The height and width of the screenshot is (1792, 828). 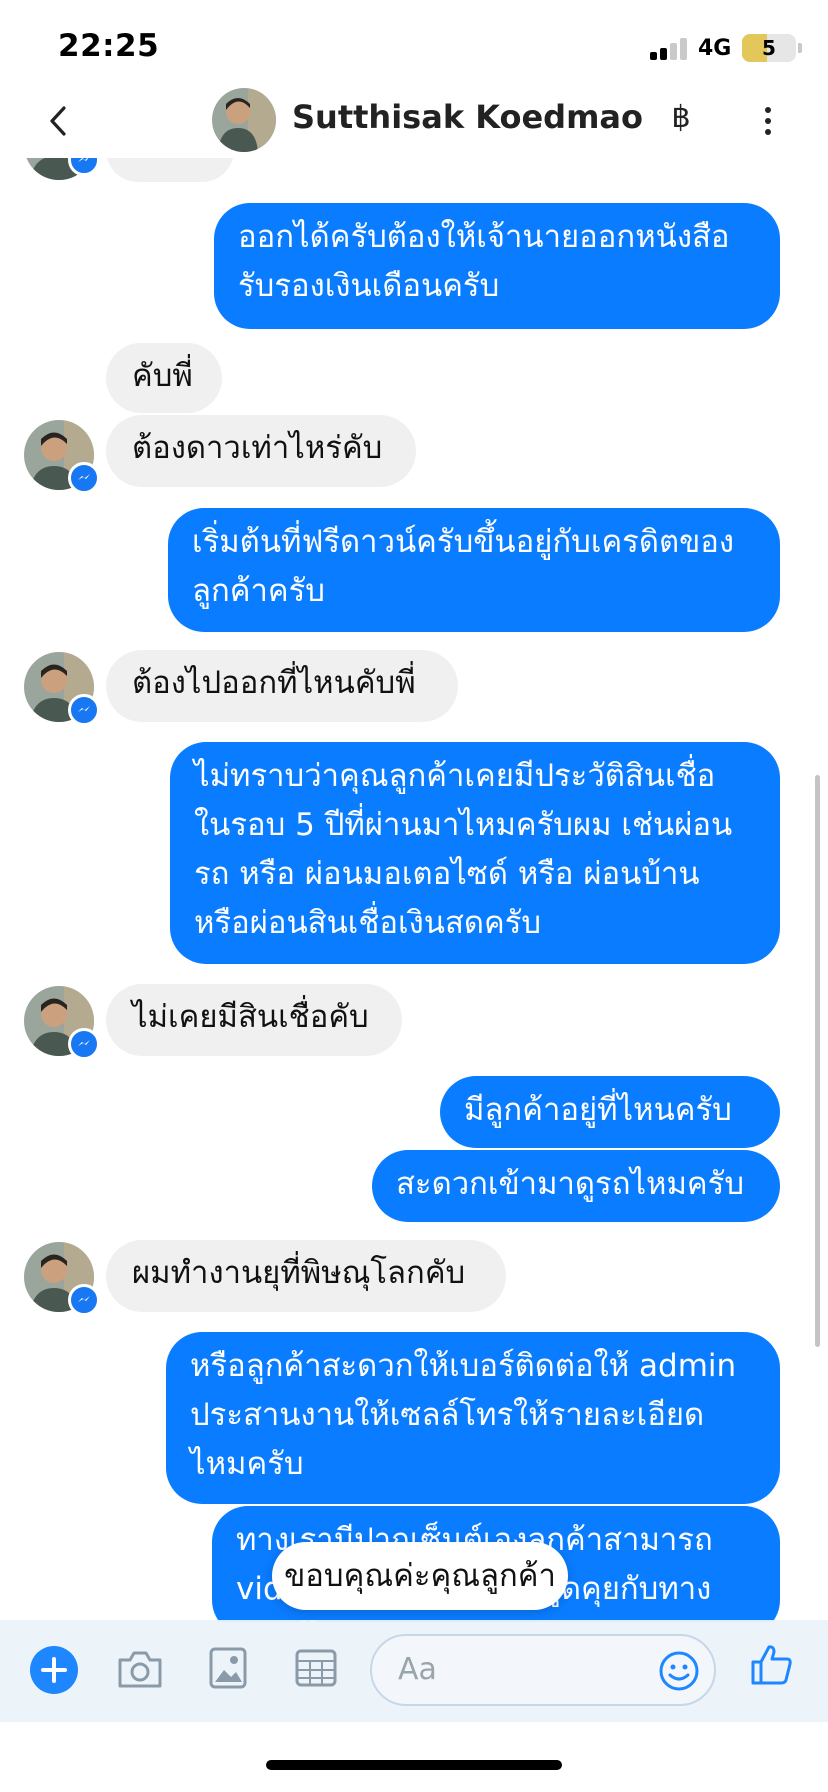 I want to click on chat-header: Sutthisak Koedmao ฿, so click(x=414, y=120).